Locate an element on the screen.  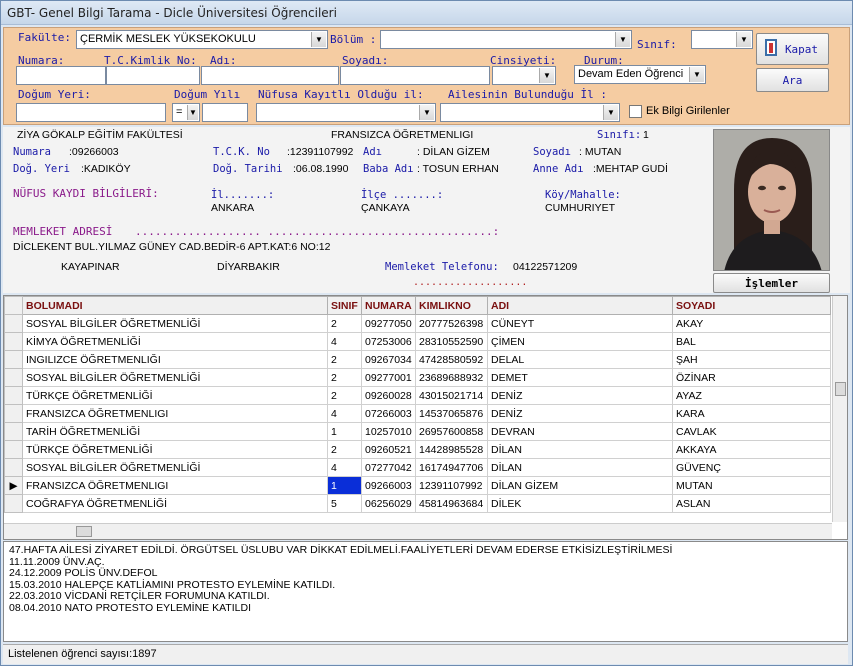
cell-bolumadi: INGILIZCE ÖĞRETMENLIĞI is located at coordinates (175, 359).